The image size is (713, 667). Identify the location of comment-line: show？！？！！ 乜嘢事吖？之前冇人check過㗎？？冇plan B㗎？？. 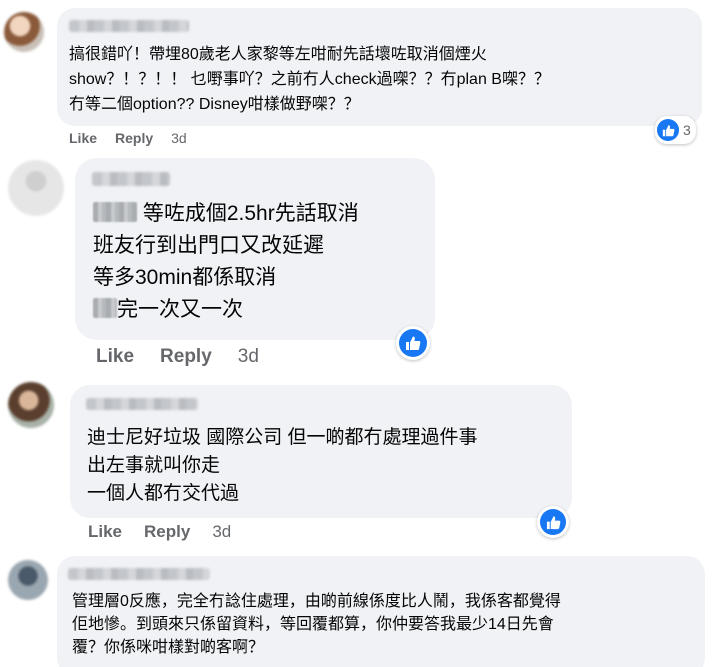
(309, 79).